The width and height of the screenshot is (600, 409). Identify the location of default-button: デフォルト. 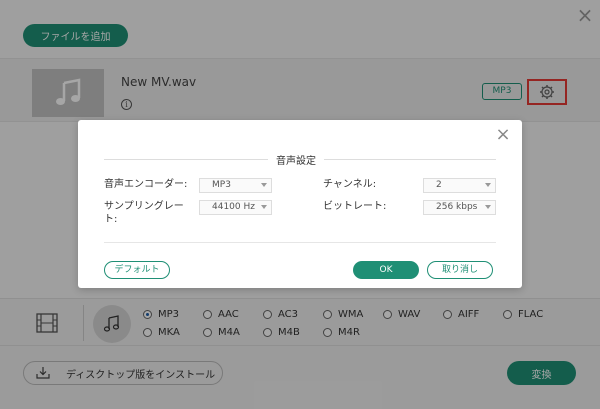
(137, 270).